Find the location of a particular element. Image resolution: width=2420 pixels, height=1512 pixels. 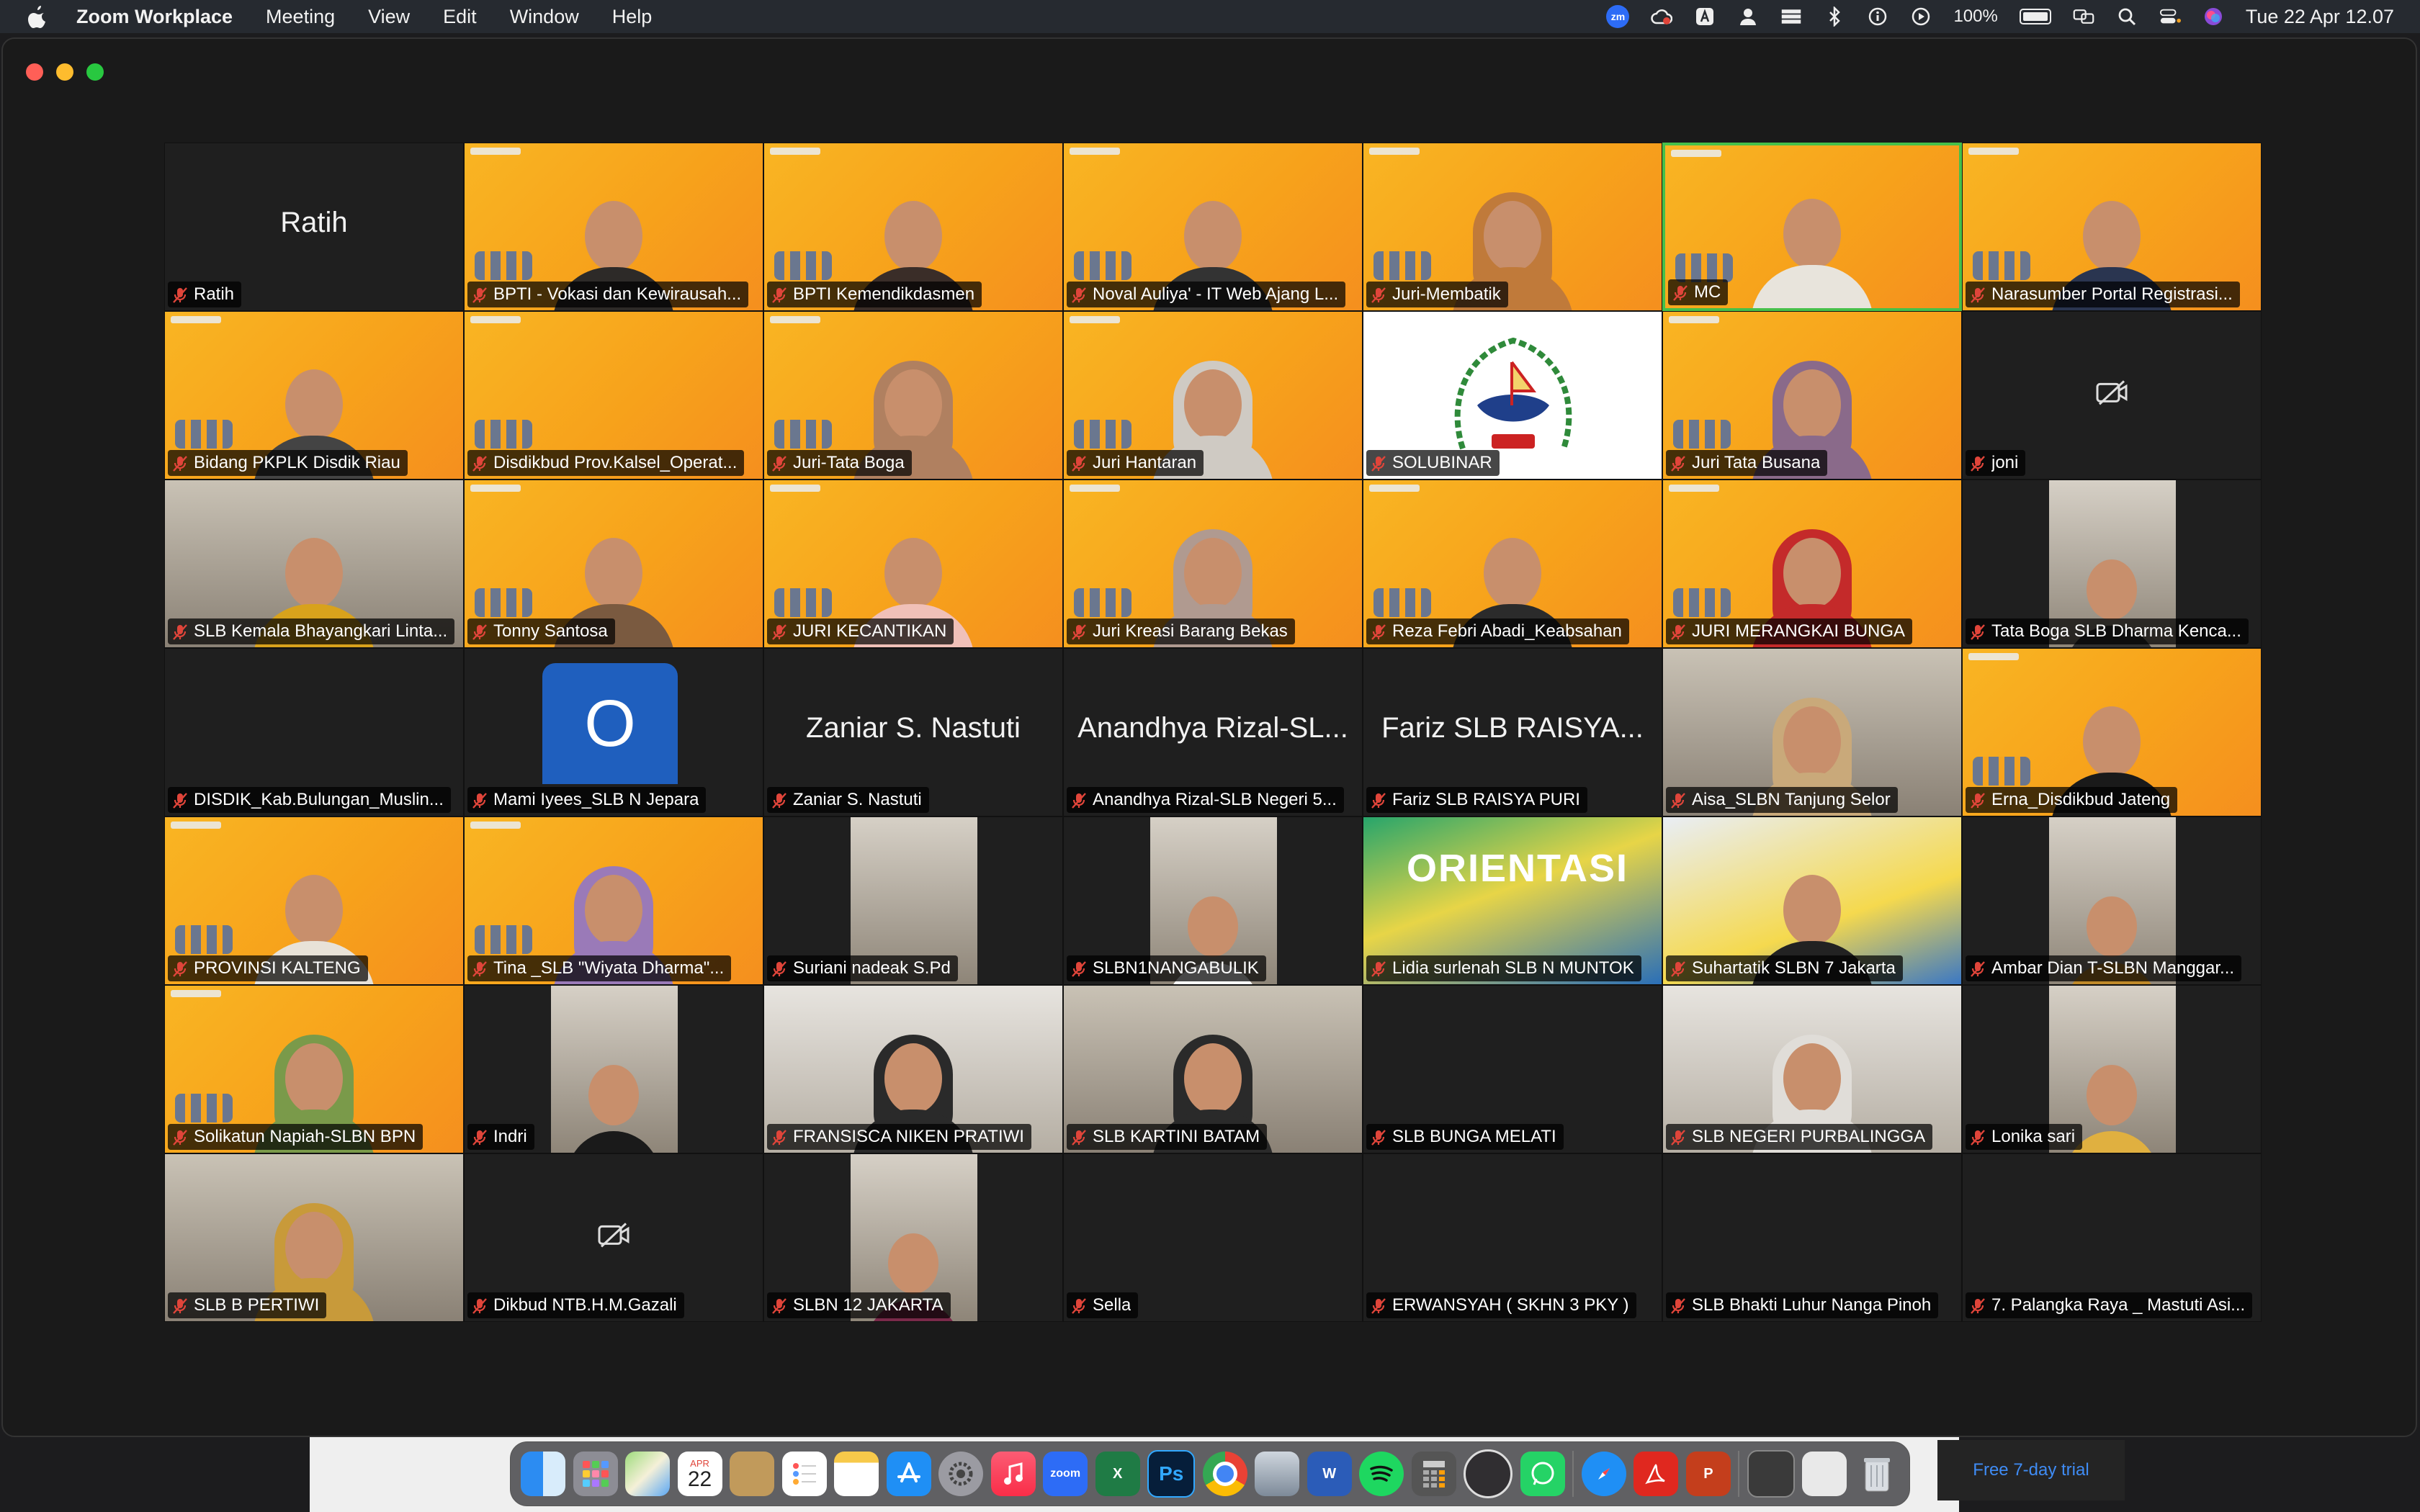

powerpoint-app-icon: P is located at coordinates (1708, 1474).